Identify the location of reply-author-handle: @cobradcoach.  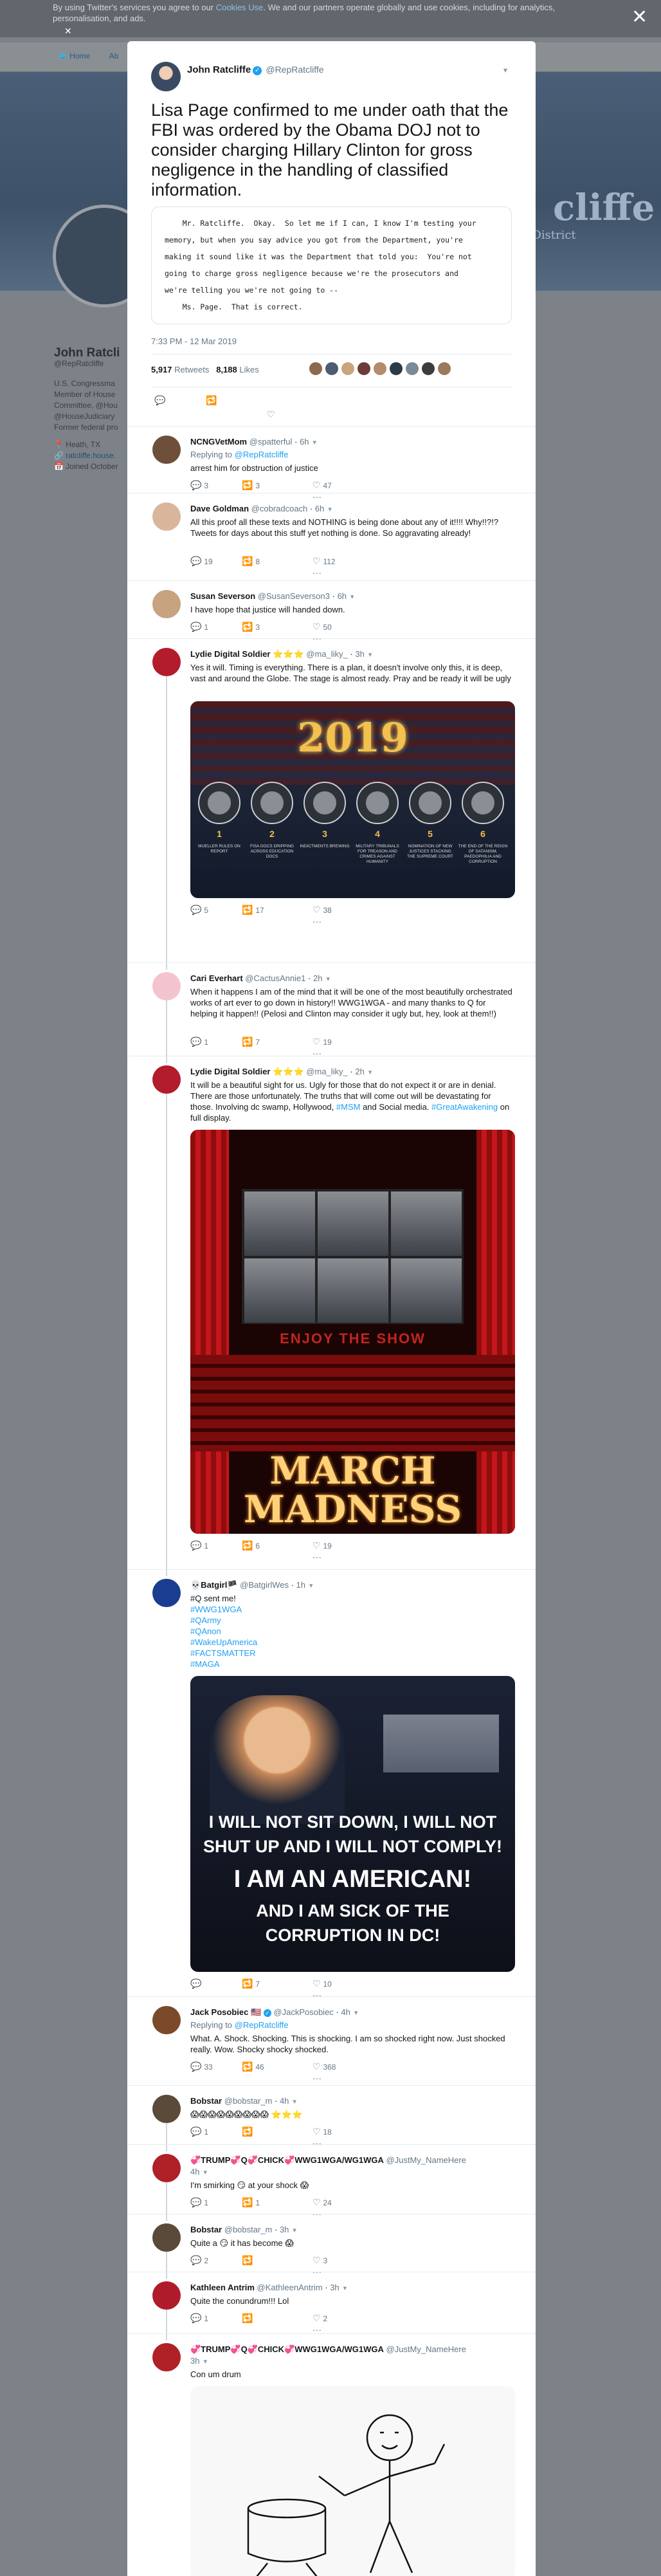
(279, 508).